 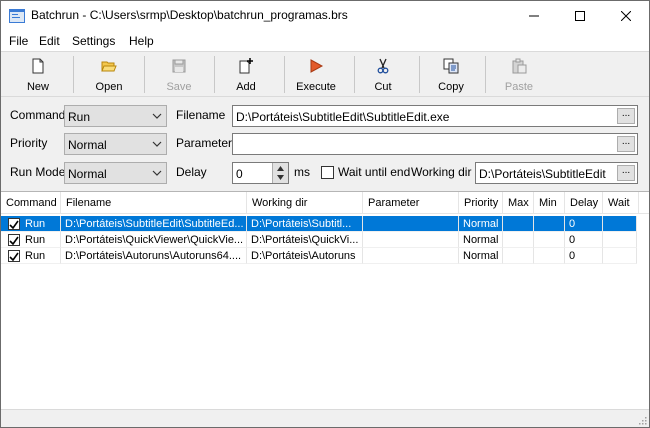 I want to click on add-button: Add, so click(x=246, y=74).